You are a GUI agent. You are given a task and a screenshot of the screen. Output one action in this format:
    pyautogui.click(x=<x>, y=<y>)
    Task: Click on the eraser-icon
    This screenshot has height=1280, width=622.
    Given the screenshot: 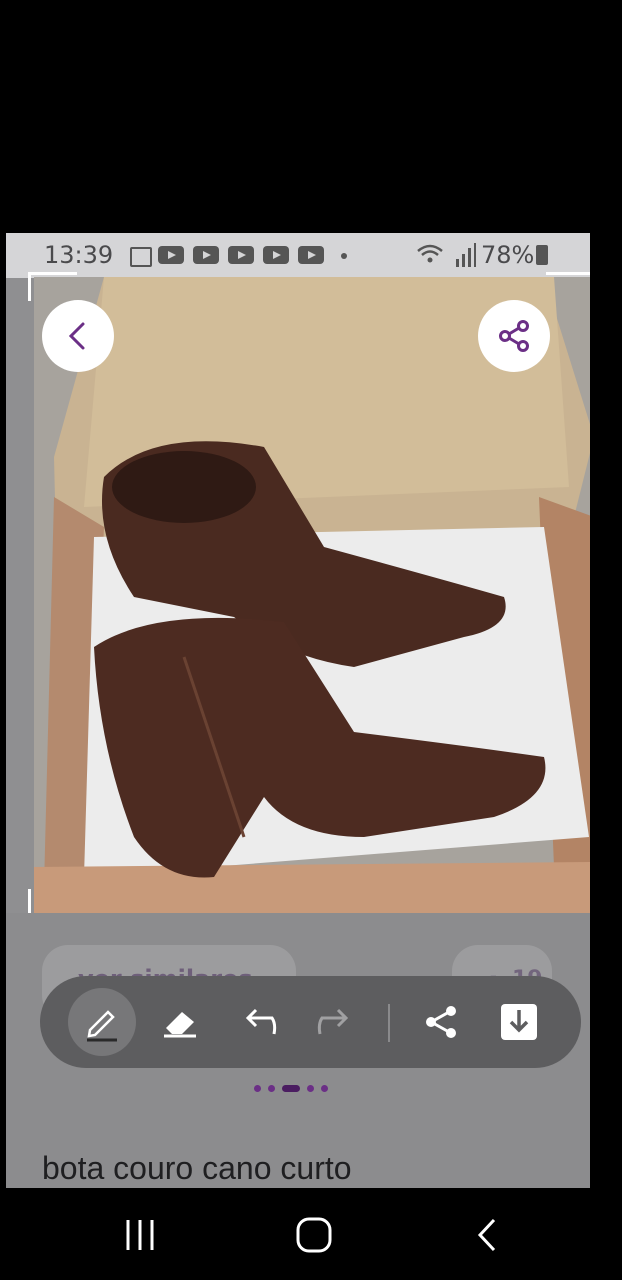 What is the action you would take?
    pyautogui.click(x=180, y=1025)
    